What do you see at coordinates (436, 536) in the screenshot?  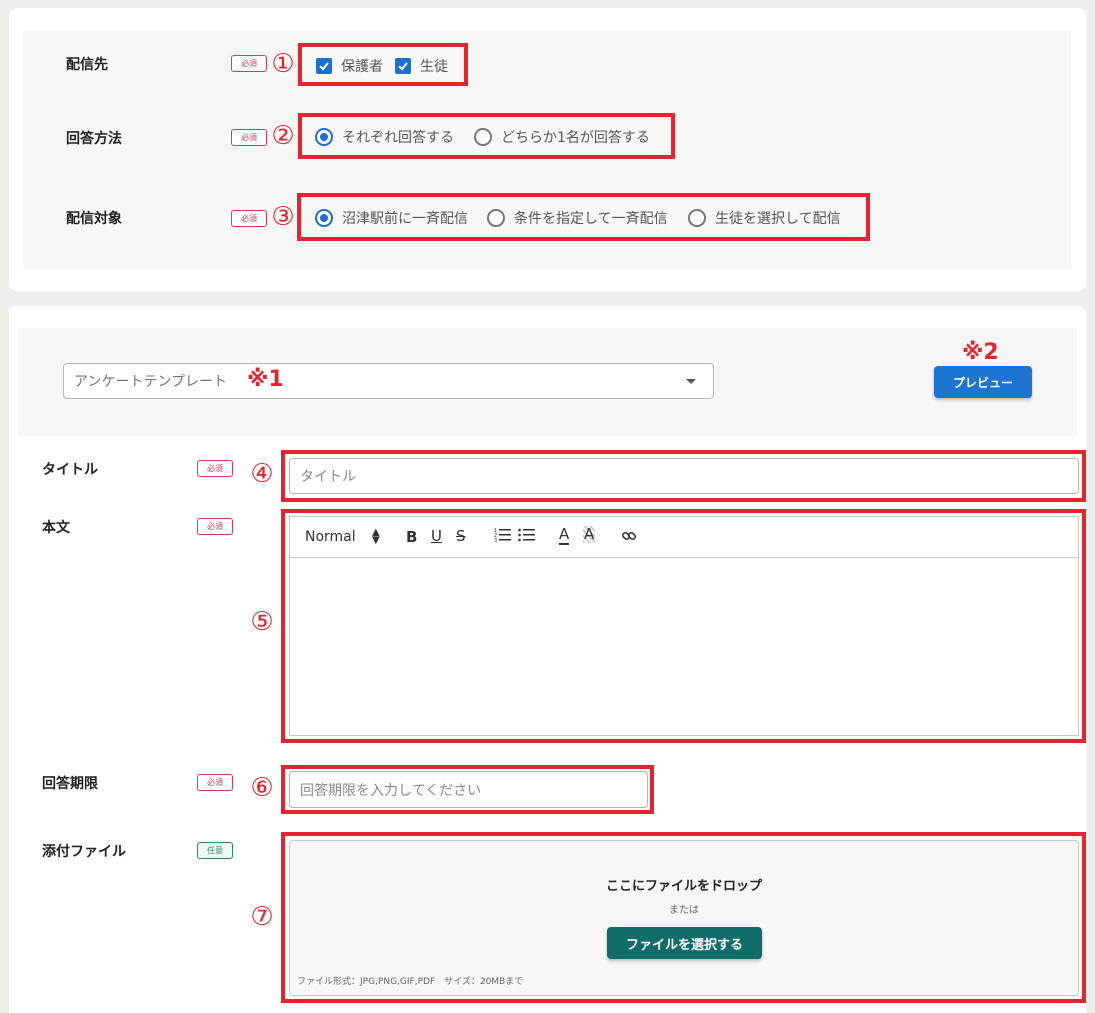 I see `underline-icon: U` at bounding box center [436, 536].